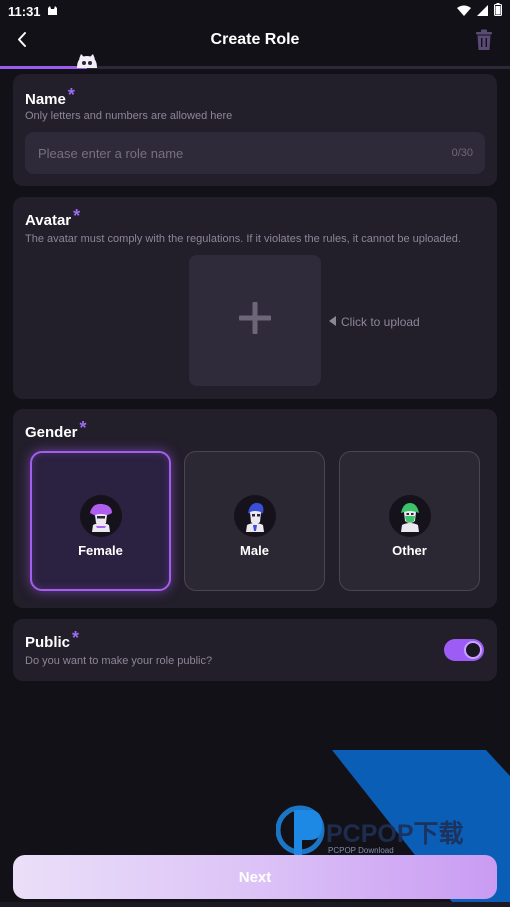  What do you see at coordinates (498, 11) in the screenshot?
I see `battery-icon` at bounding box center [498, 11].